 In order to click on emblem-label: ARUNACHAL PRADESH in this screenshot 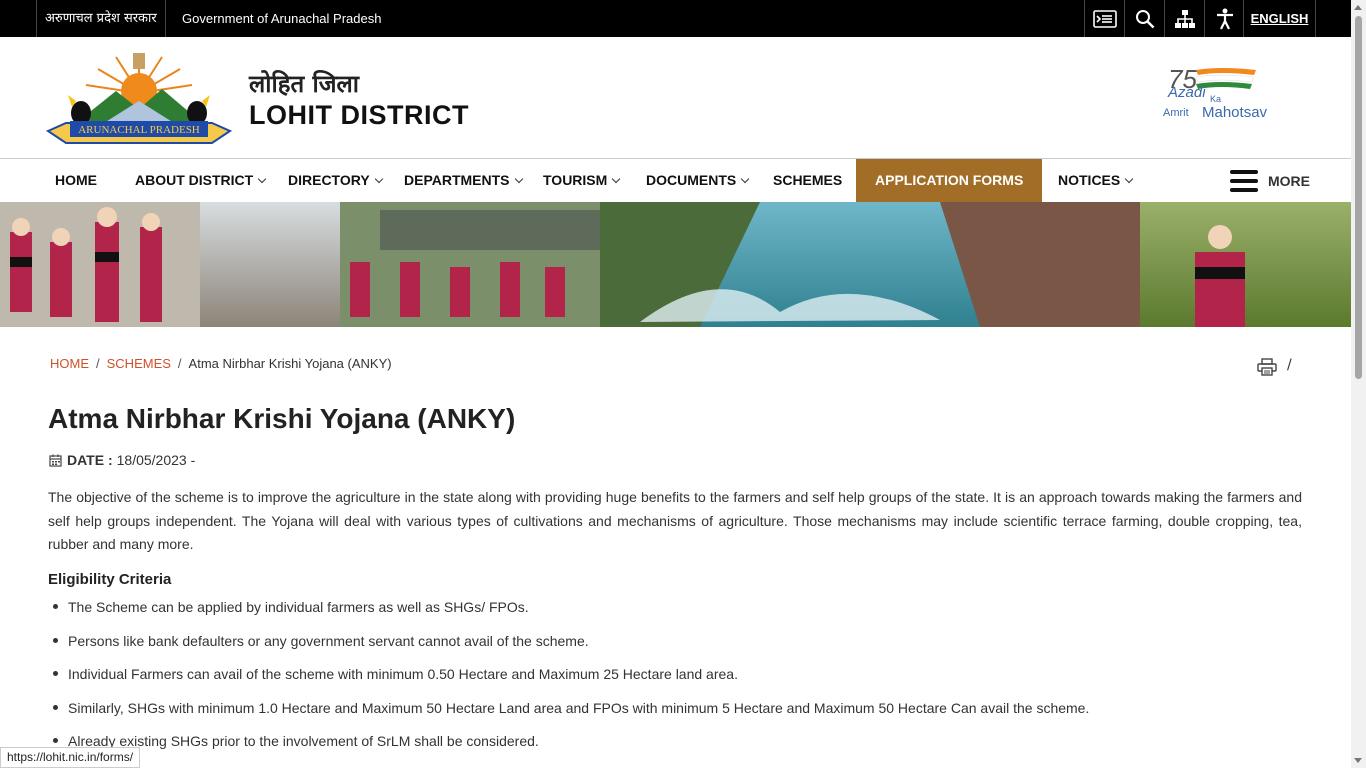, I will do `click(139, 130)`.